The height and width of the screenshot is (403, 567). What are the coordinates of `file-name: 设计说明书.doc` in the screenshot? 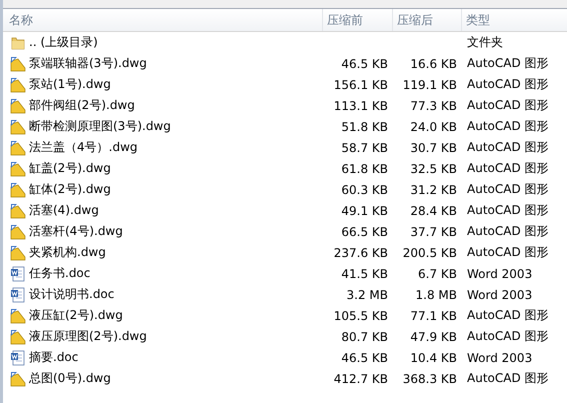 It's located at (71, 294).